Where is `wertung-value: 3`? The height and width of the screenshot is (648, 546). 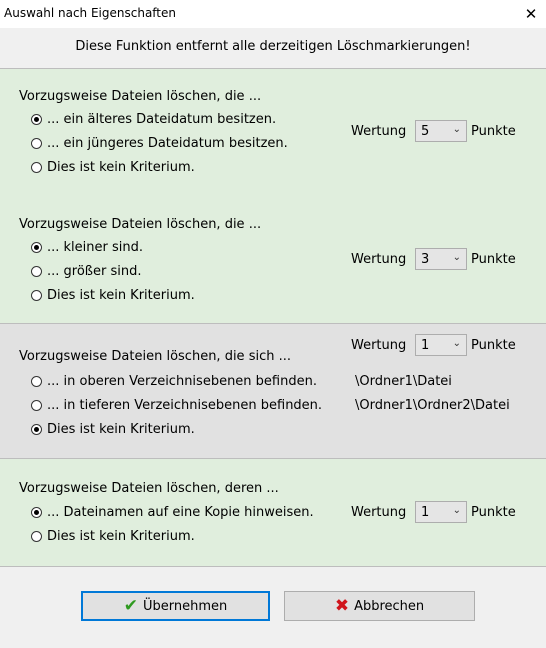 wertung-value: 3 is located at coordinates (425, 259).